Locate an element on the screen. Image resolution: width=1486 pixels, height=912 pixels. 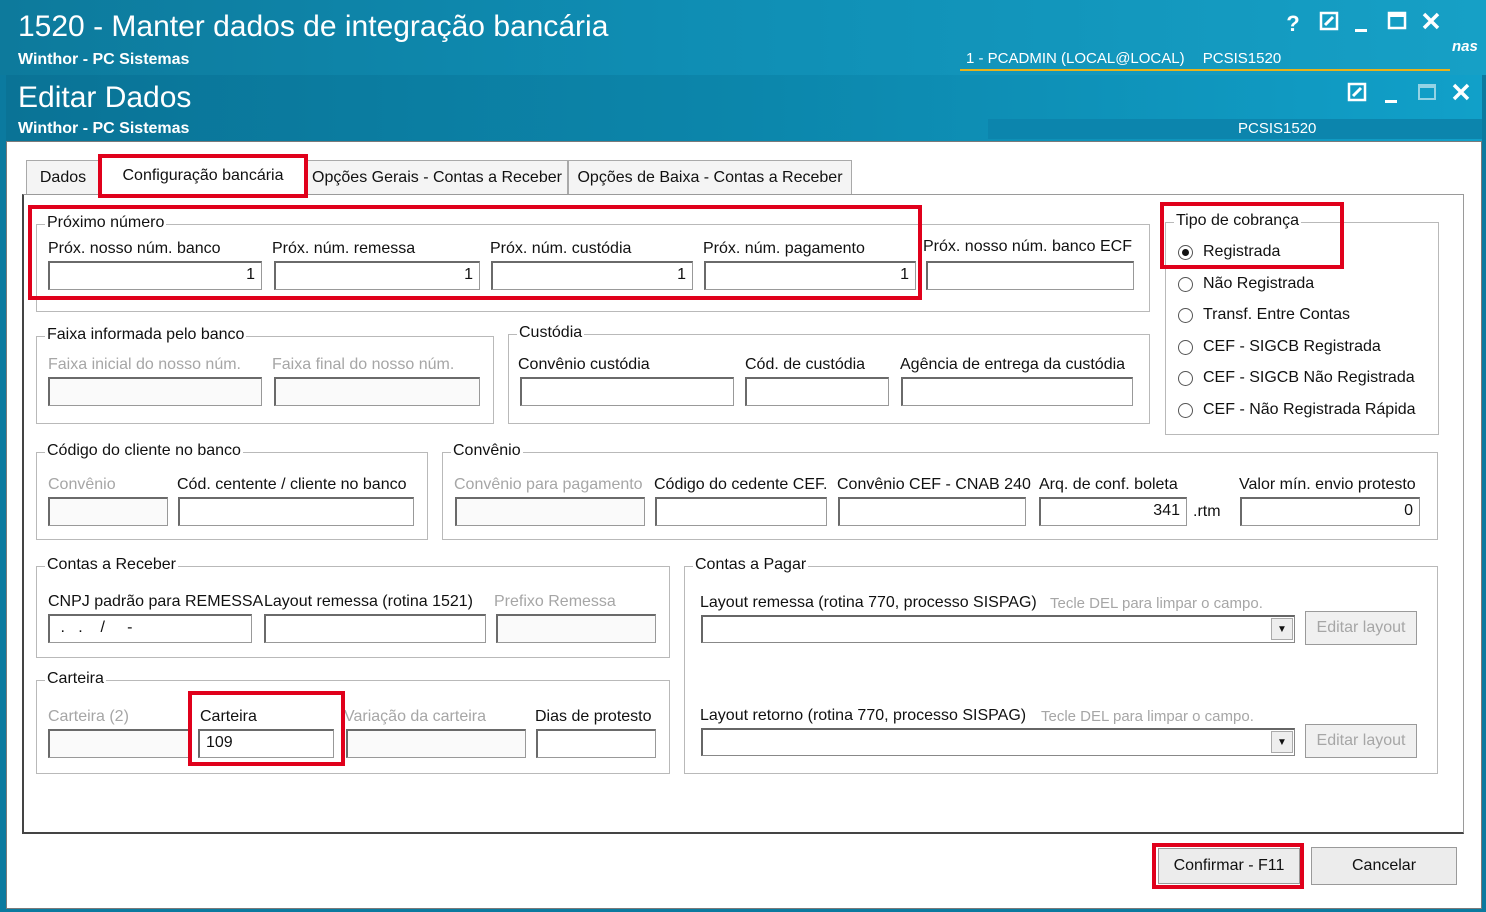
faixa-final-label: Faixa final do nosso núm. is located at coordinates (363, 364).